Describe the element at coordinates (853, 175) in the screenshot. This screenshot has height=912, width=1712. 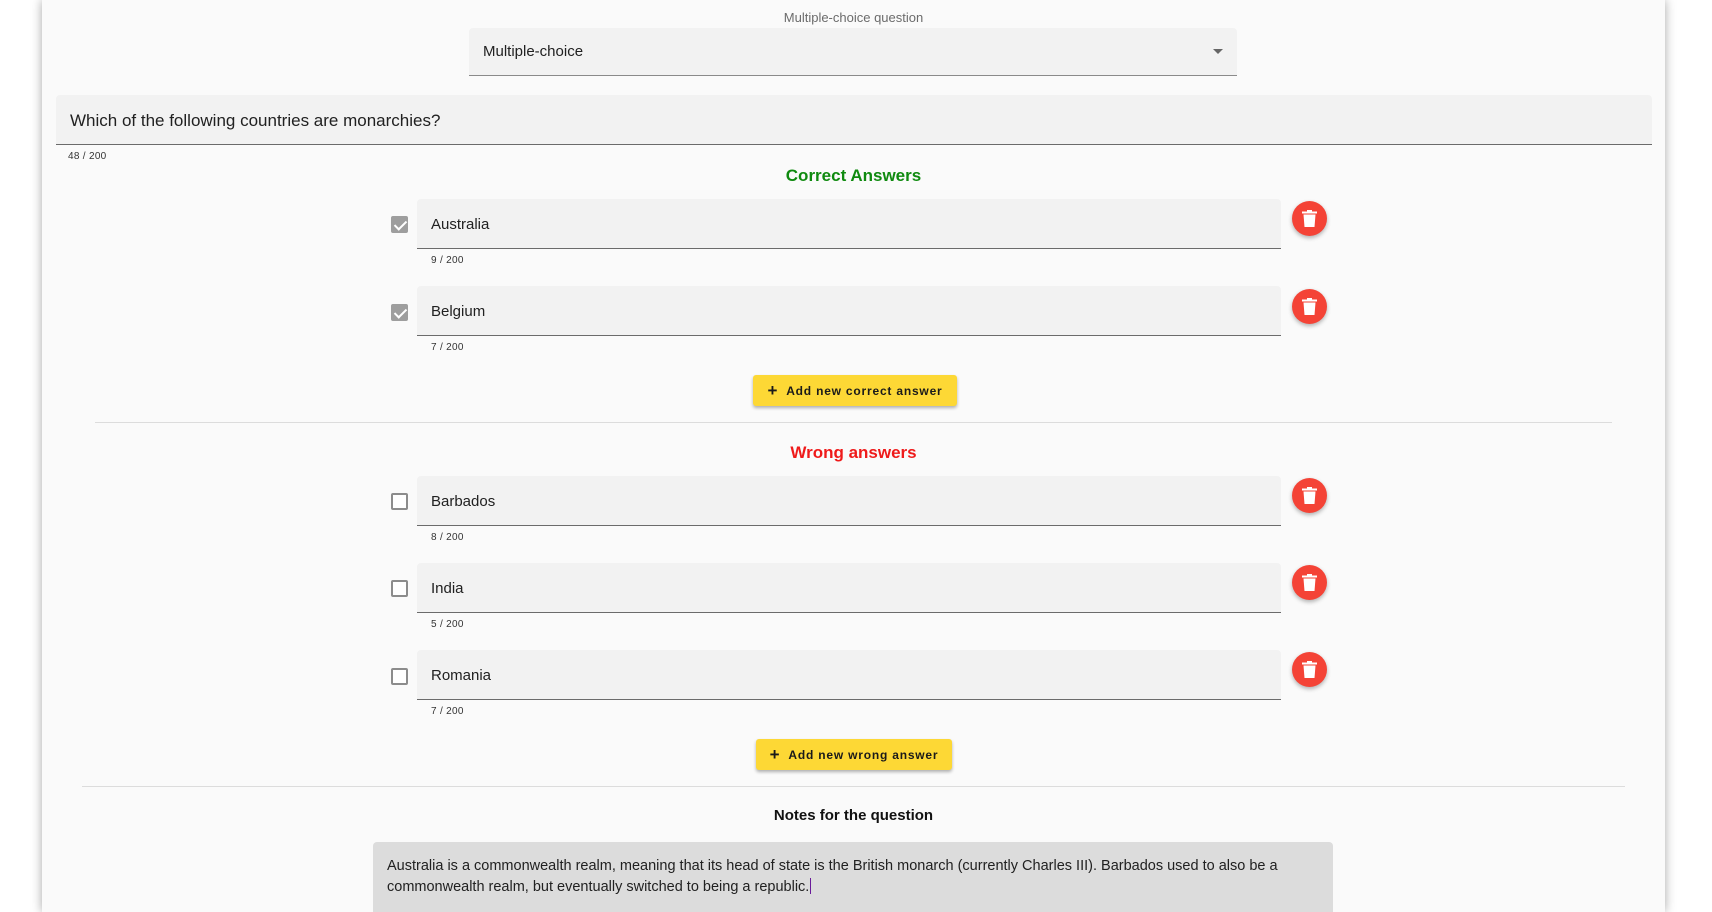
I see `correct-answers-title: Correct Answers` at that location.